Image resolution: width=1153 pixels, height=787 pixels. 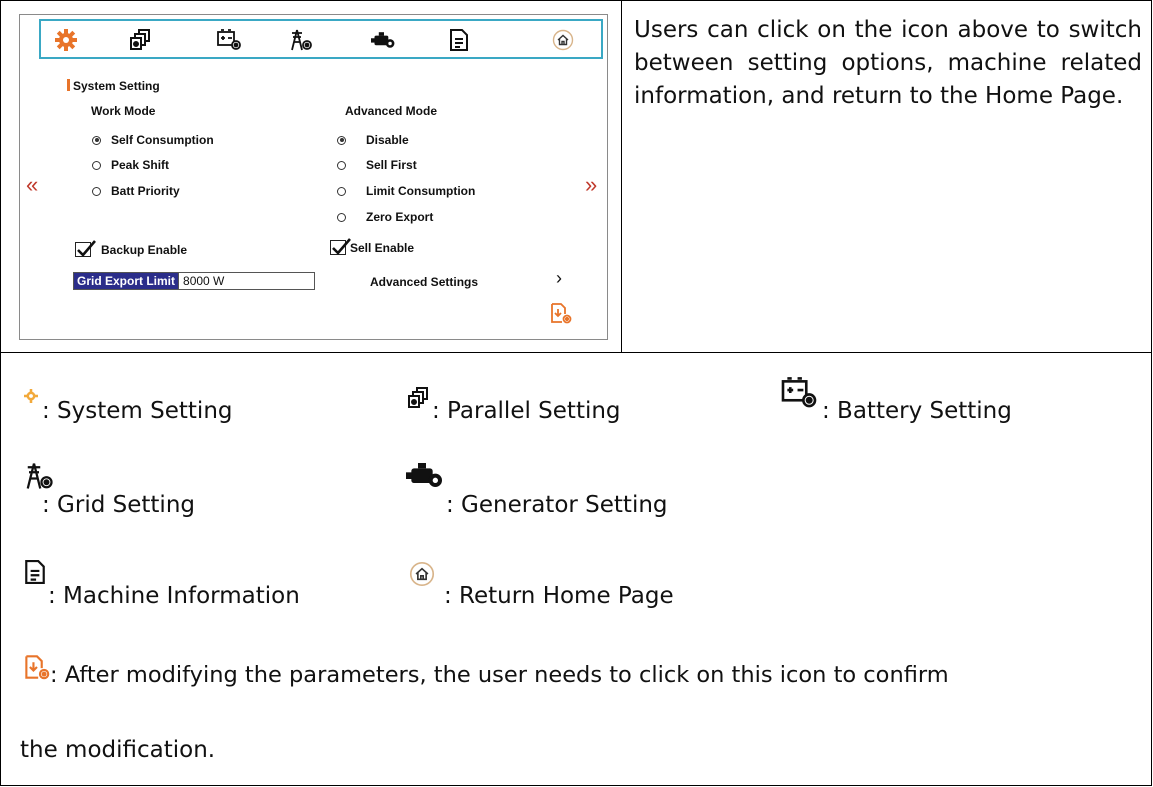 What do you see at coordinates (400, 217) in the screenshot?
I see `radio-label: Zero Export` at bounding box center [400, 217].